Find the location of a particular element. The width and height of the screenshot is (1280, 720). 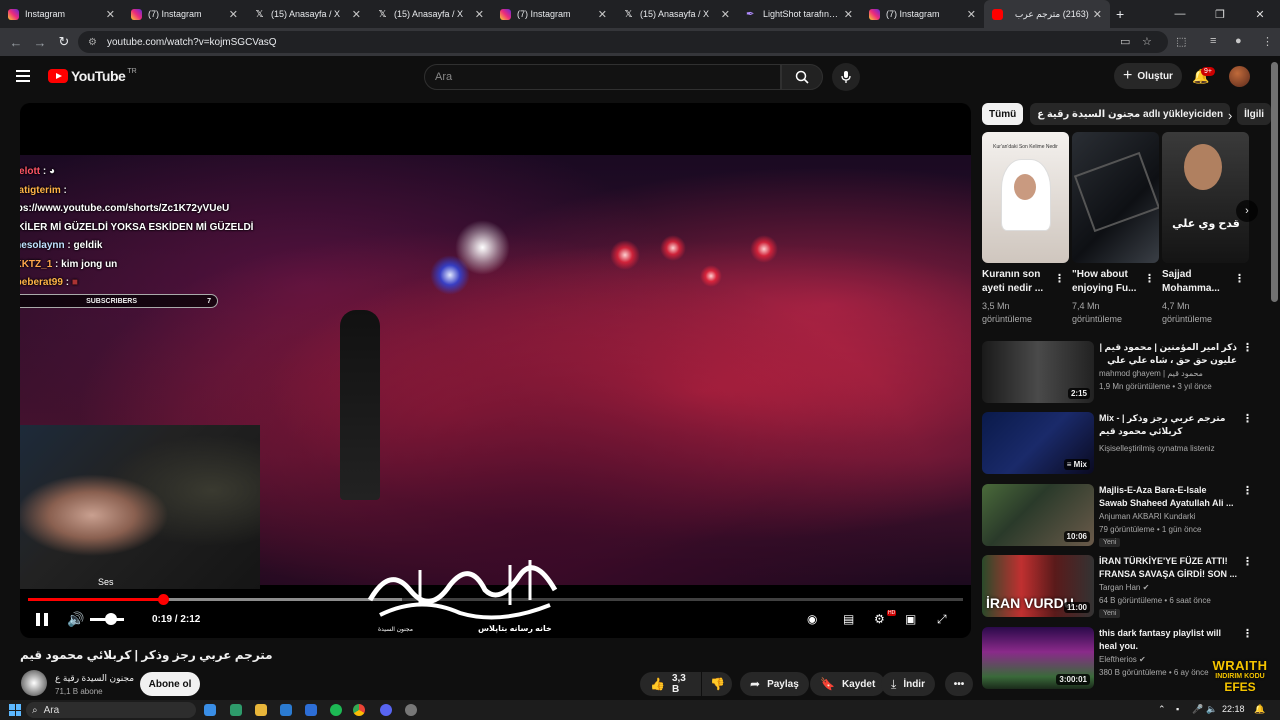

dislike-button: 👎 is located at coordinates (717, 684).